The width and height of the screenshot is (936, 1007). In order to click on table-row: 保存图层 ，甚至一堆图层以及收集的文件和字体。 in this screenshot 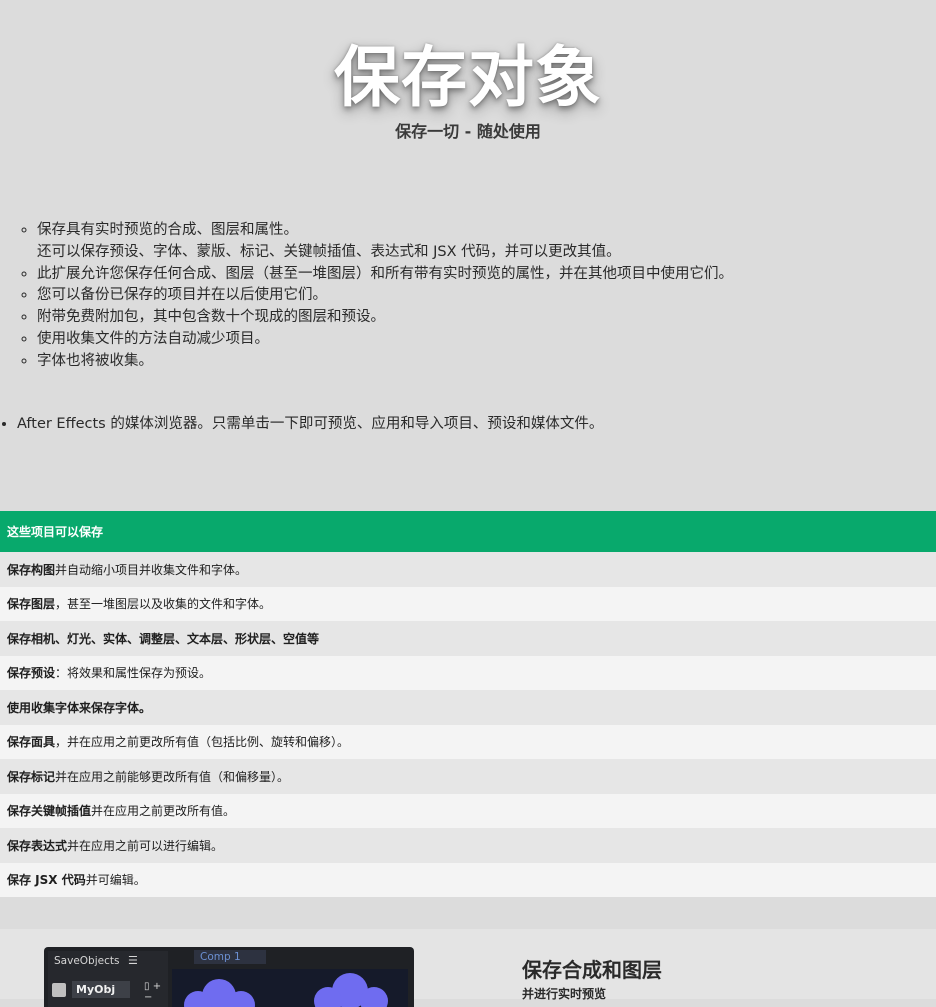, I will do `click(468, 603)`.